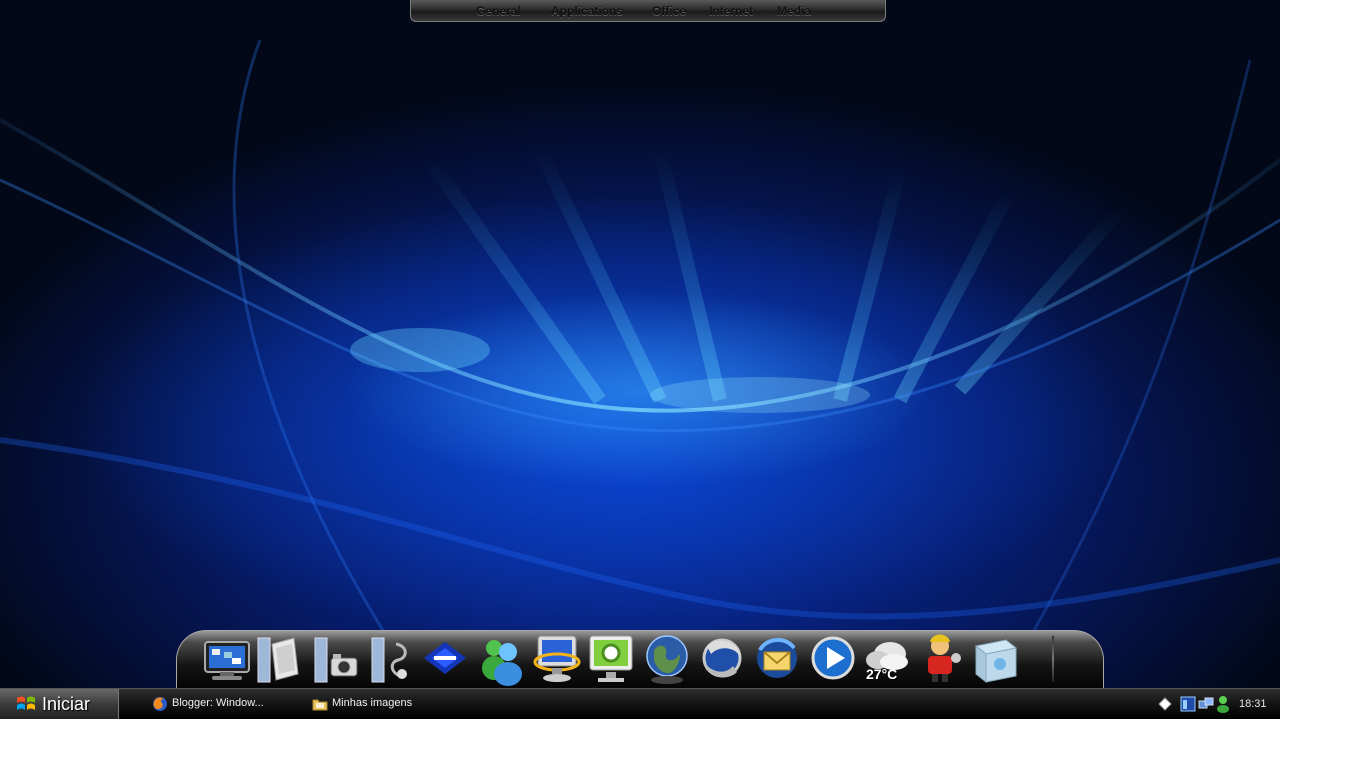  I want to click on media-player-icon, so click(833, 659).